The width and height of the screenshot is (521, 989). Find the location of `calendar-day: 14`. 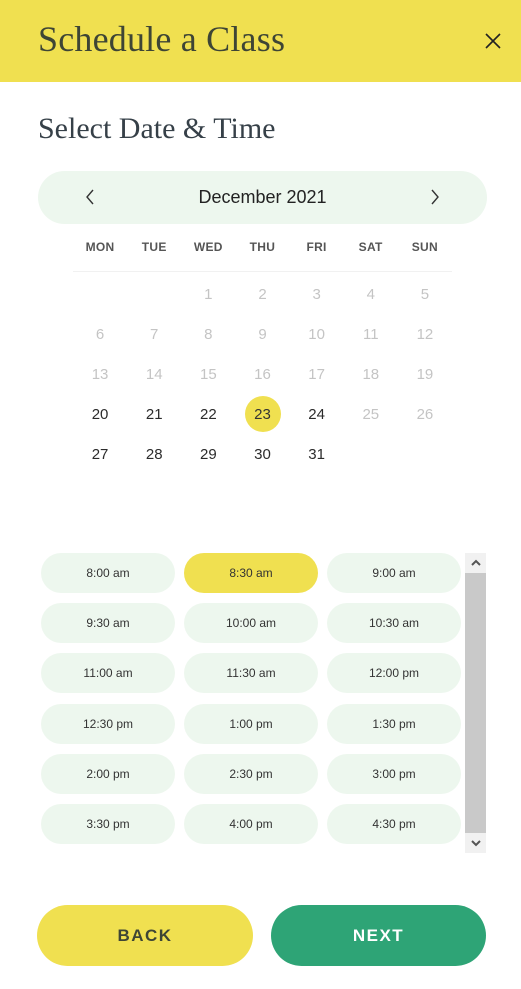

calendar-day: 14 is located at coordinates (154, 374).